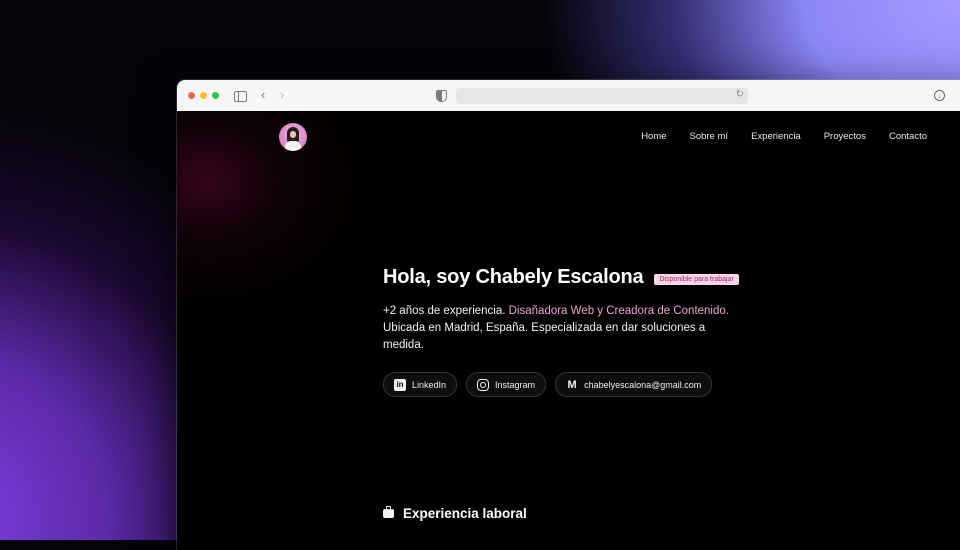 Image resolution: width=960 pixels, height=550 pixels. Describe the element at coordinates (293, 134) in the screenshot. I see `avatar-face` at that location.